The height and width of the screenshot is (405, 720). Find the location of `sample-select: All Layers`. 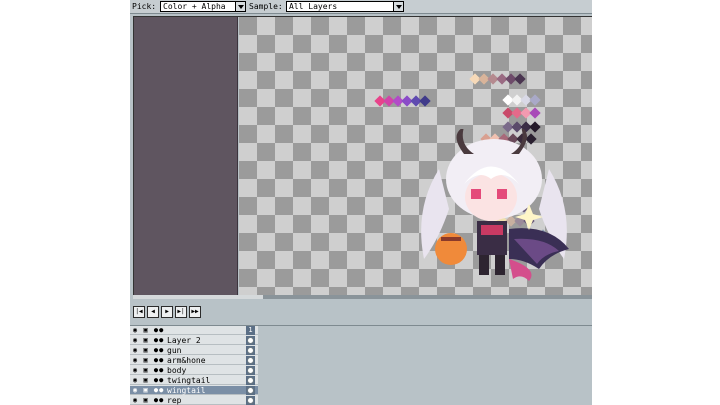

sample-select: All Layers is located at coordinates (345, 6).